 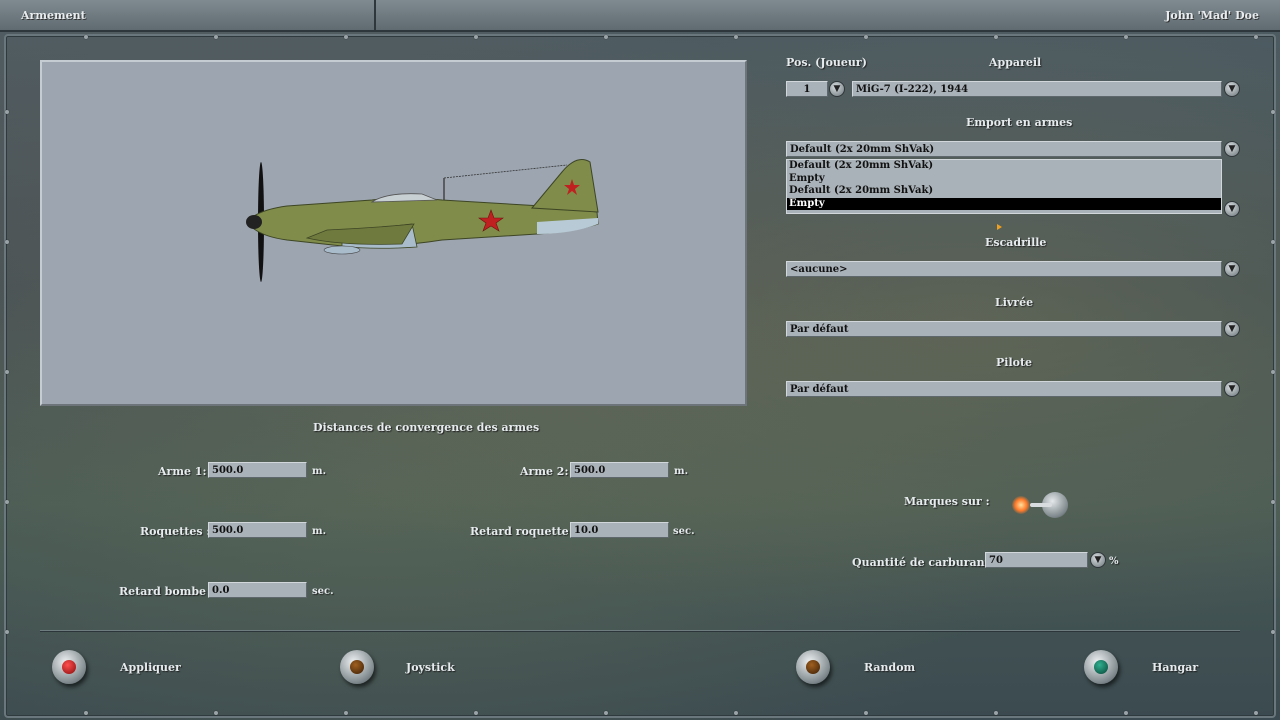 What do you see at coordinates (257, 590) in the screenshot?
I see `bomb-delay-input: 0.0` at bounding box center [257, 590].